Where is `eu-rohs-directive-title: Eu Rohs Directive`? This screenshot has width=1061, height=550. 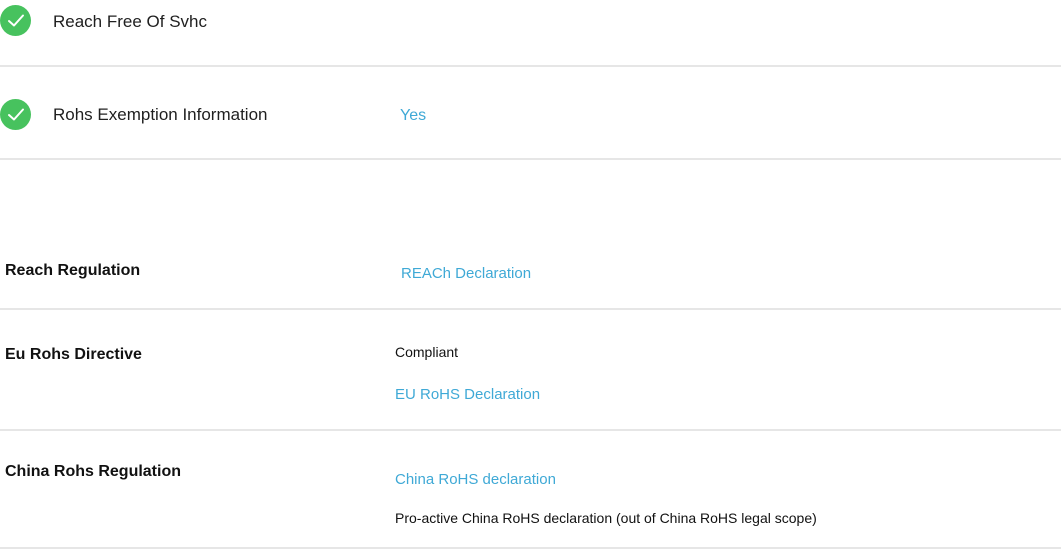
eu-rohs-directive-title: Eu Rohs Directive is located at coordinates (73, 354).